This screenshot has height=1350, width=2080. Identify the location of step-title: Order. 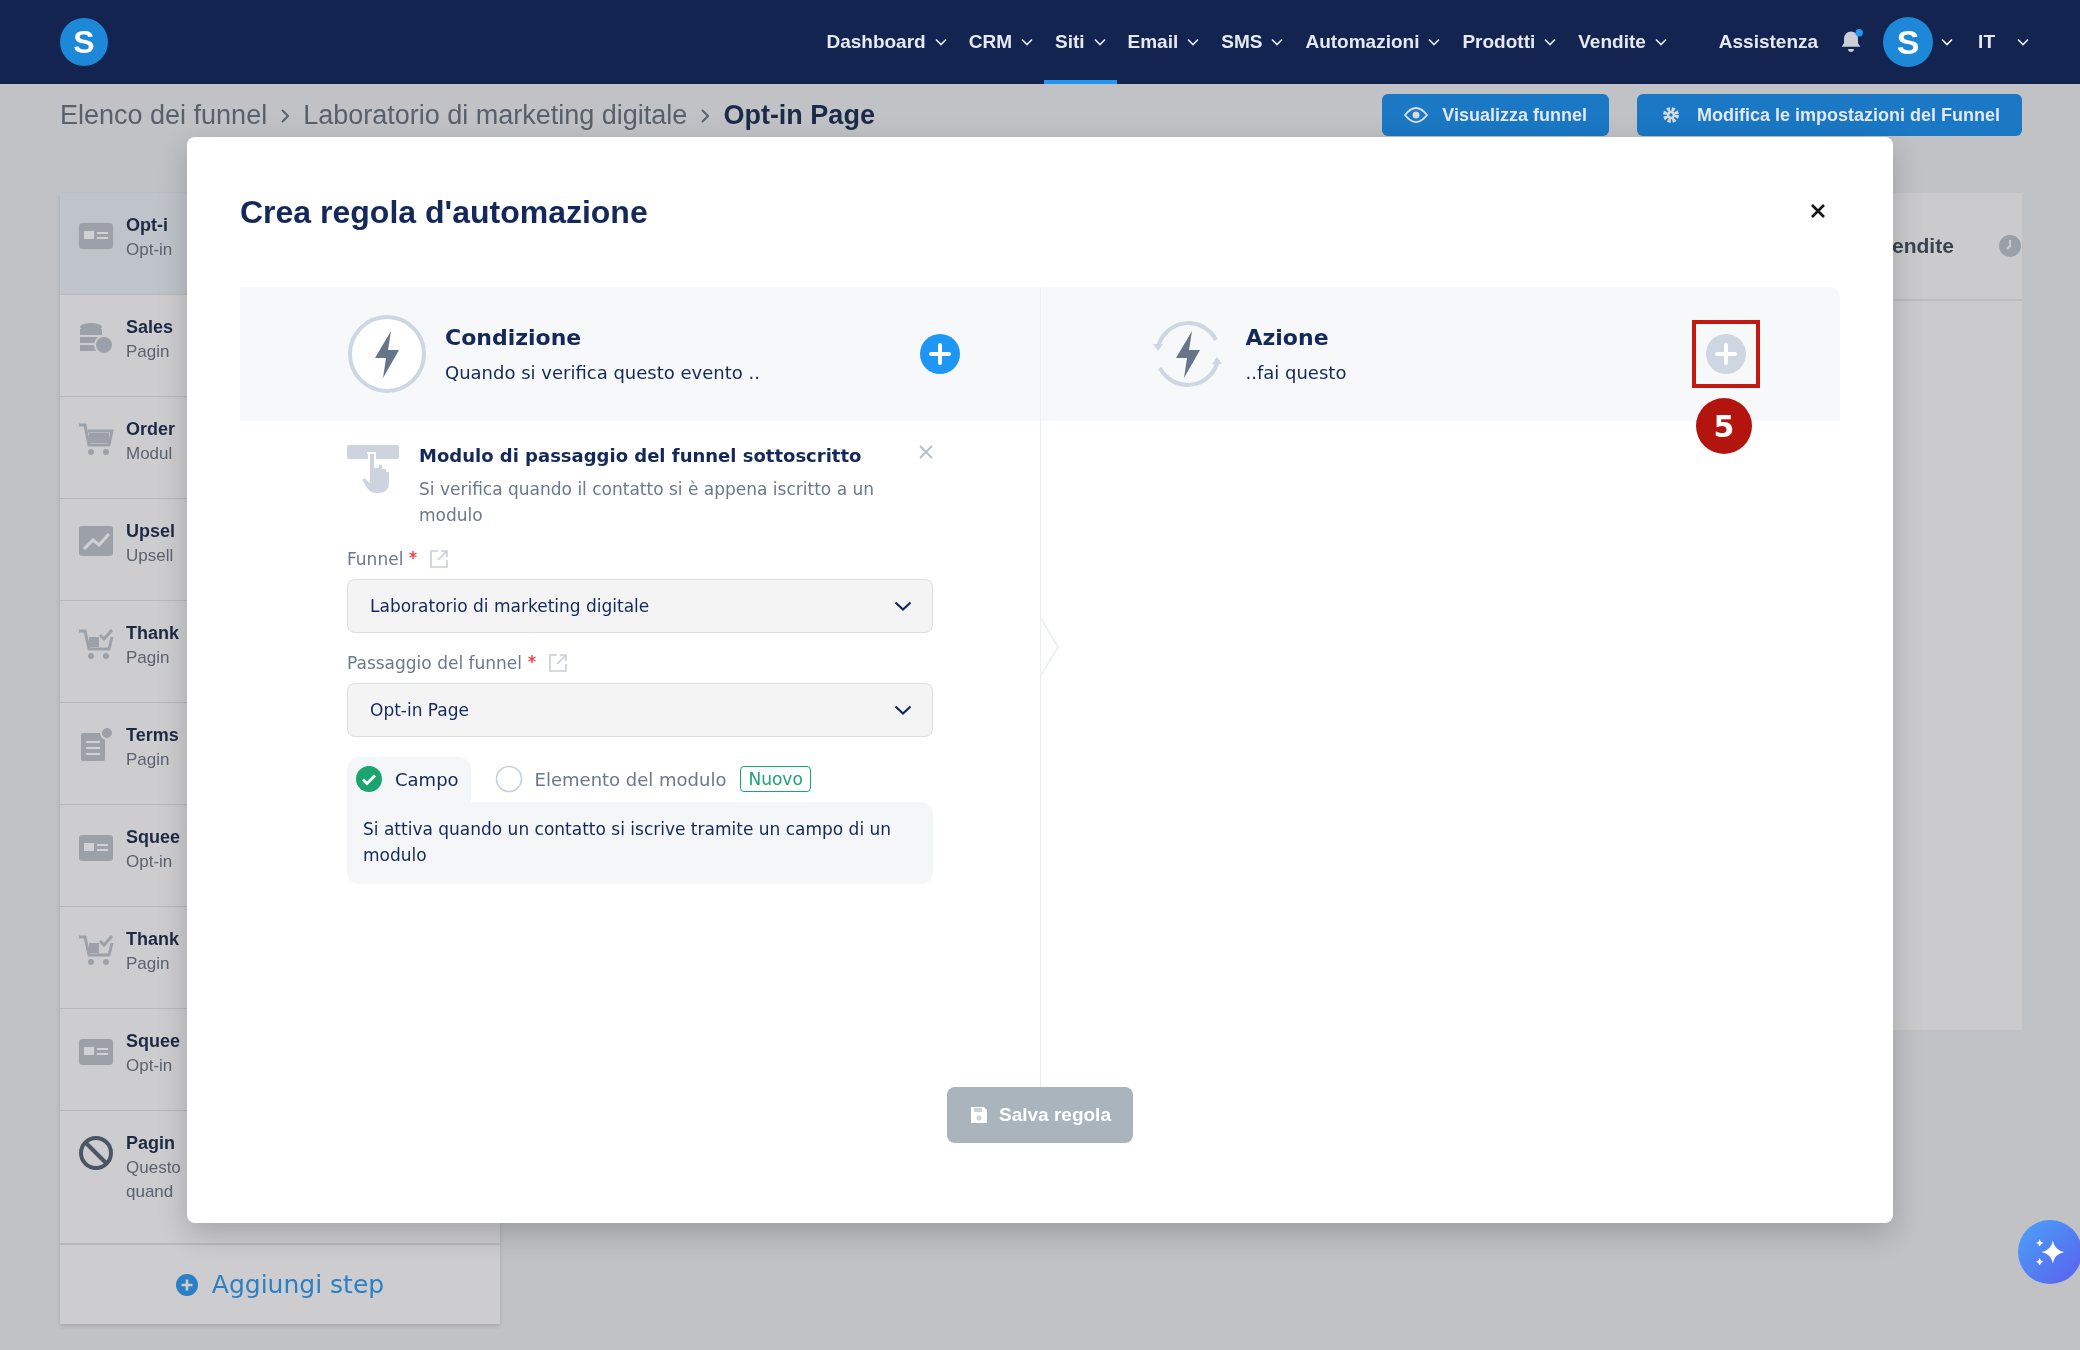
(151, 429).